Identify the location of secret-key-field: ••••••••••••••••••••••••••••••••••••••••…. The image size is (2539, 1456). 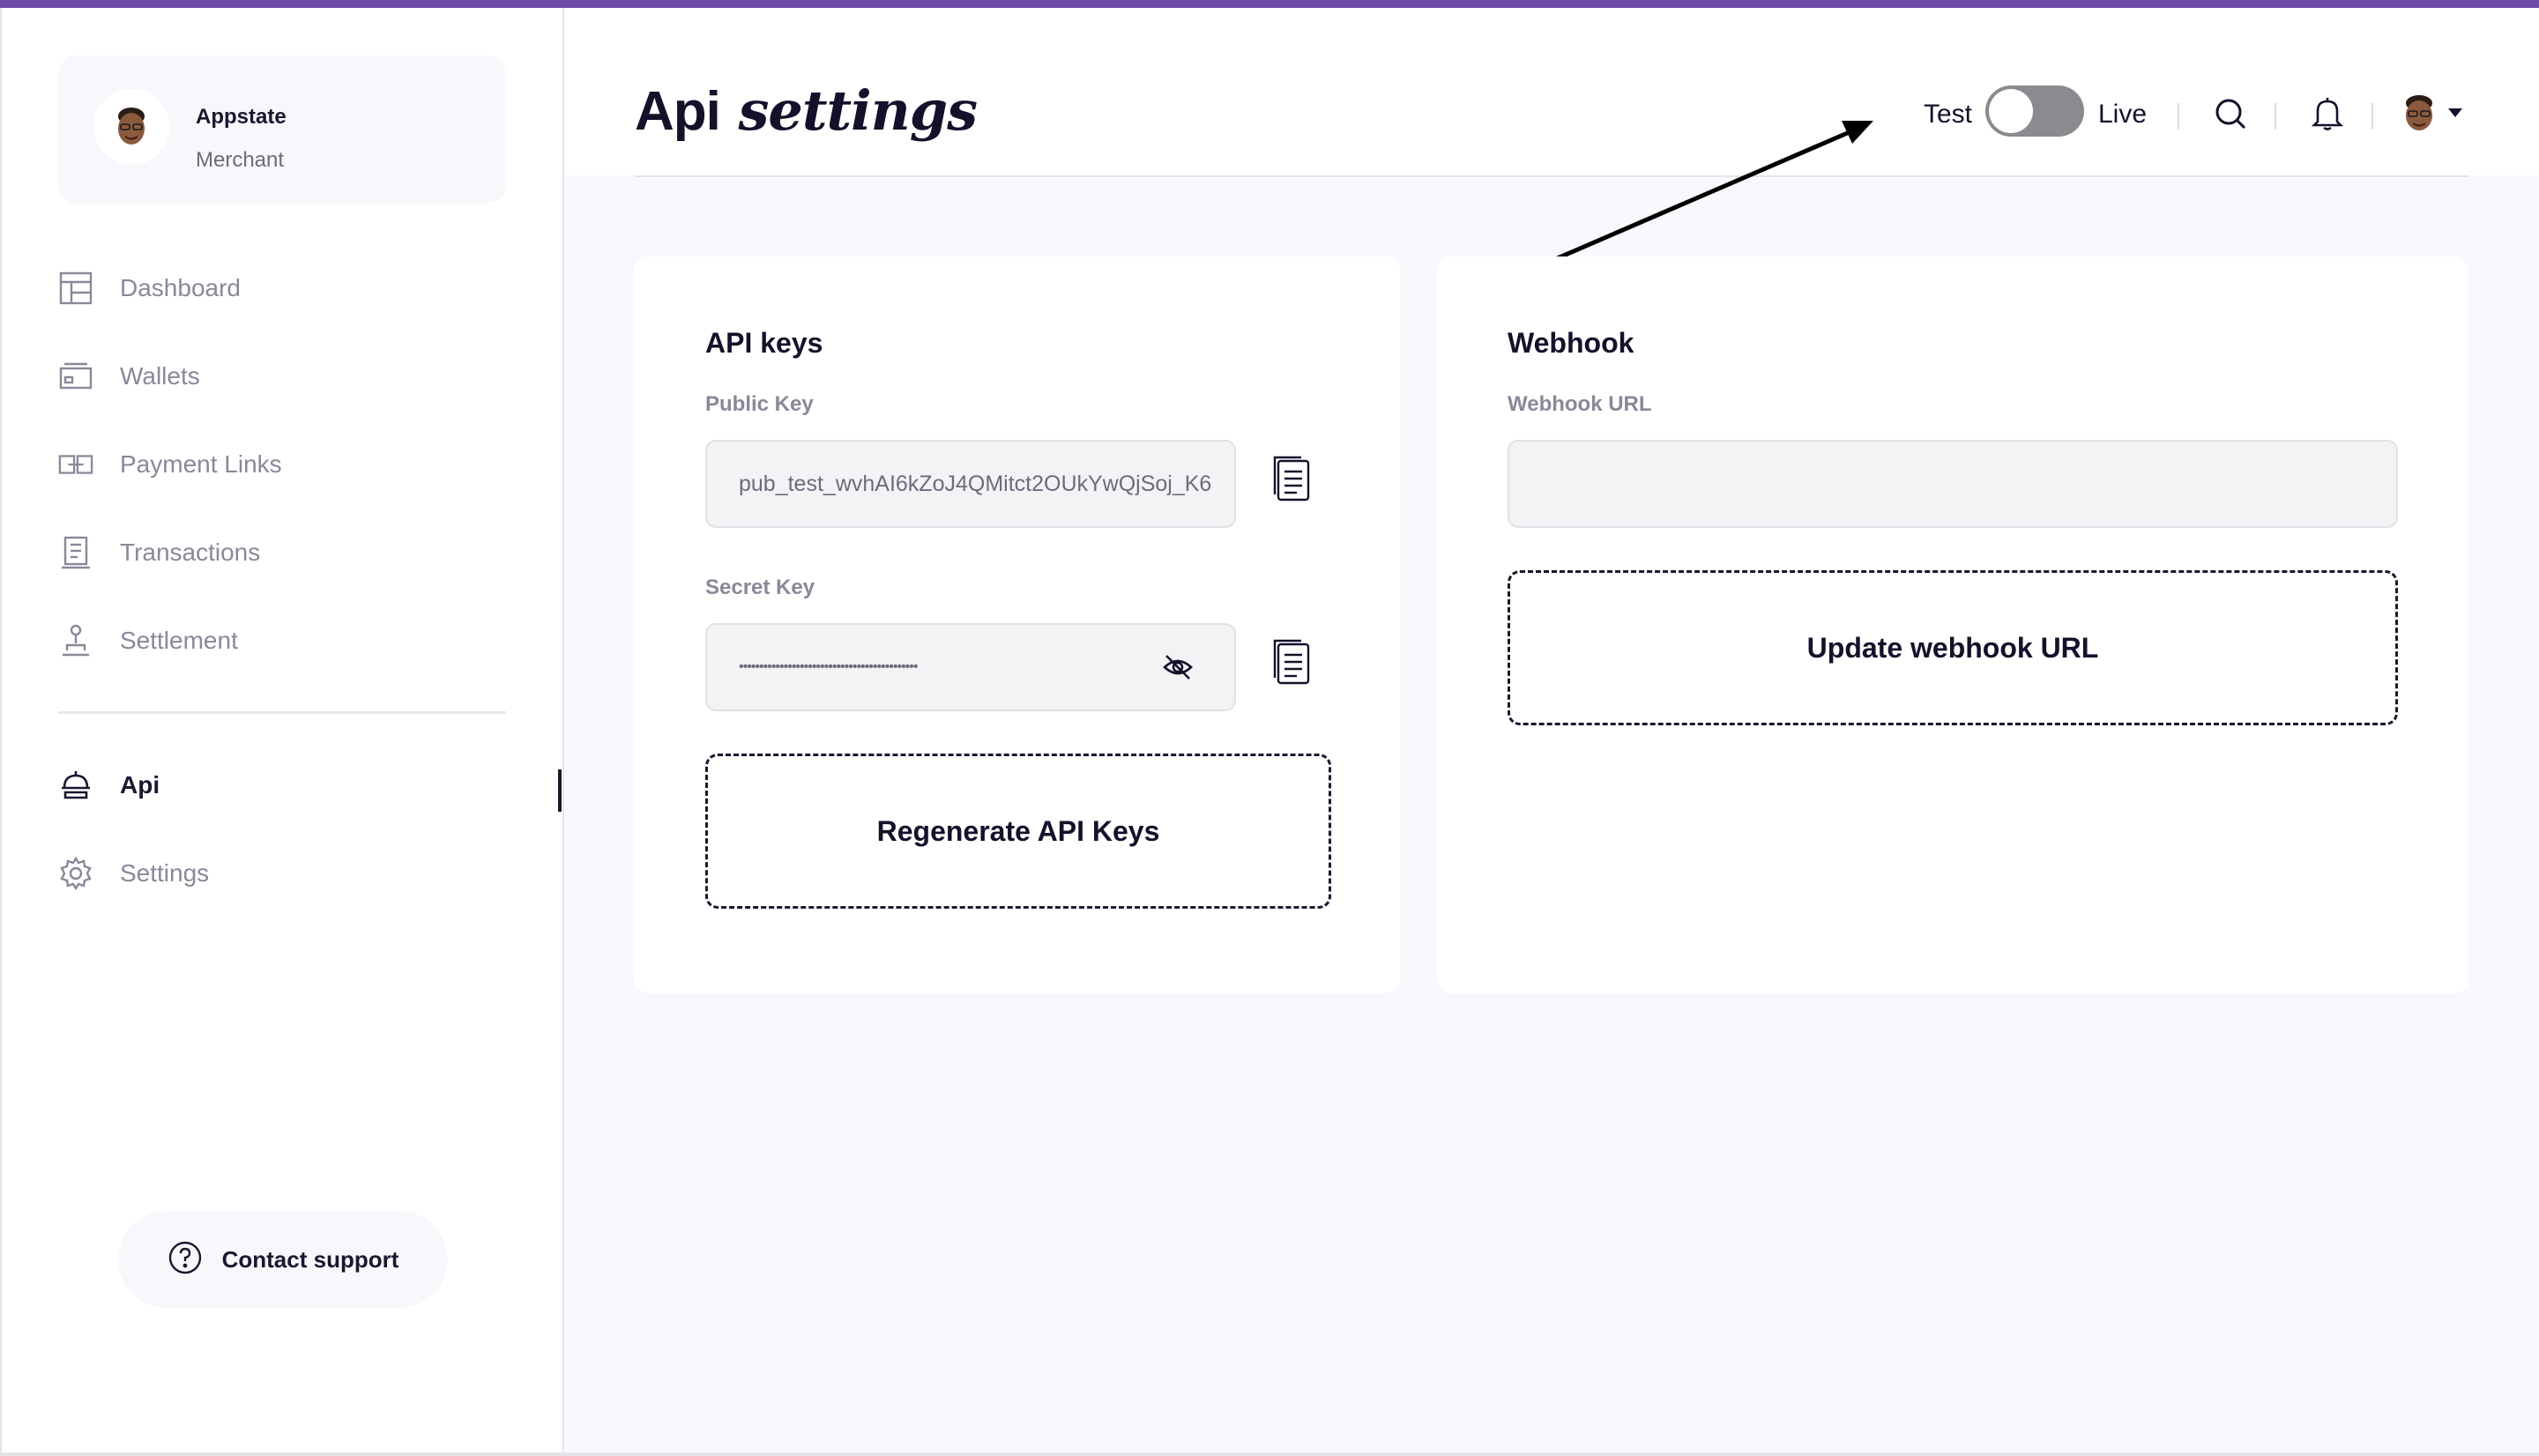
(970, 667).